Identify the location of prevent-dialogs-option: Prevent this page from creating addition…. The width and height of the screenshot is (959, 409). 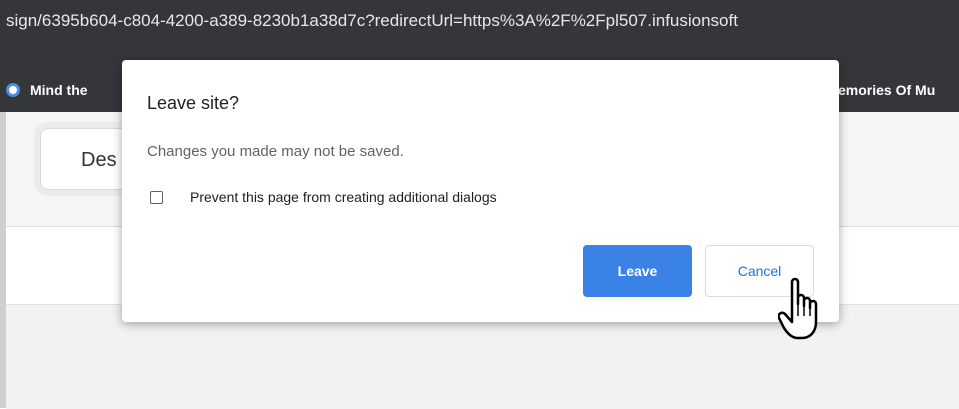
(323, 197).